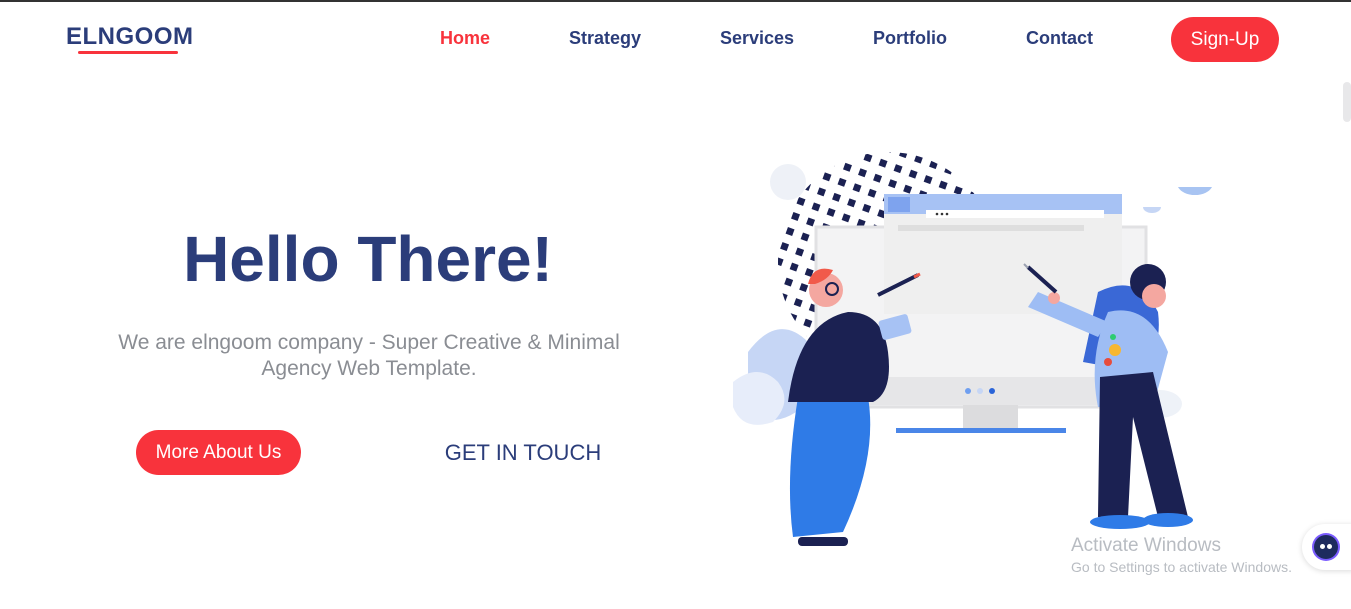 This screenshot has width=1351, height=609. I want to click on windows-activation-title: Activate Windows, so click(1146, 545).